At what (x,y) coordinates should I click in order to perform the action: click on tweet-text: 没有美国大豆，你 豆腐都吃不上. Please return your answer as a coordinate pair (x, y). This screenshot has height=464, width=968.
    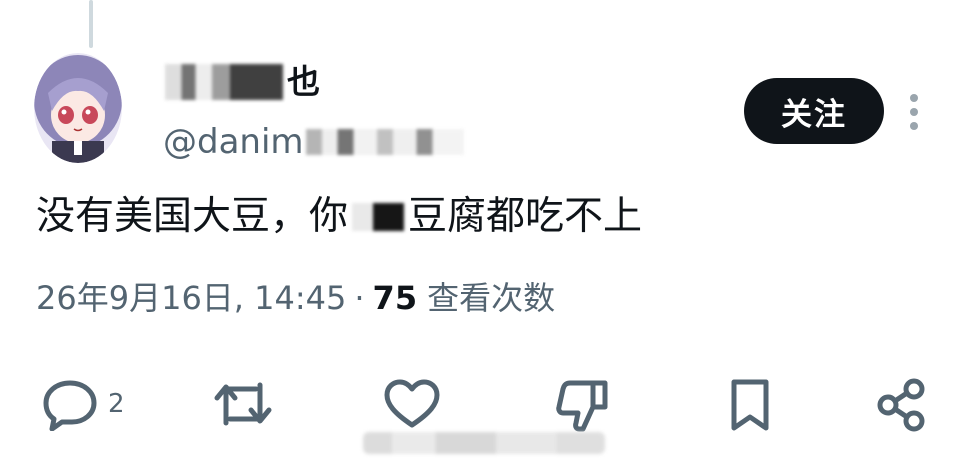
    Looking at the image, I should click on (339, 217).